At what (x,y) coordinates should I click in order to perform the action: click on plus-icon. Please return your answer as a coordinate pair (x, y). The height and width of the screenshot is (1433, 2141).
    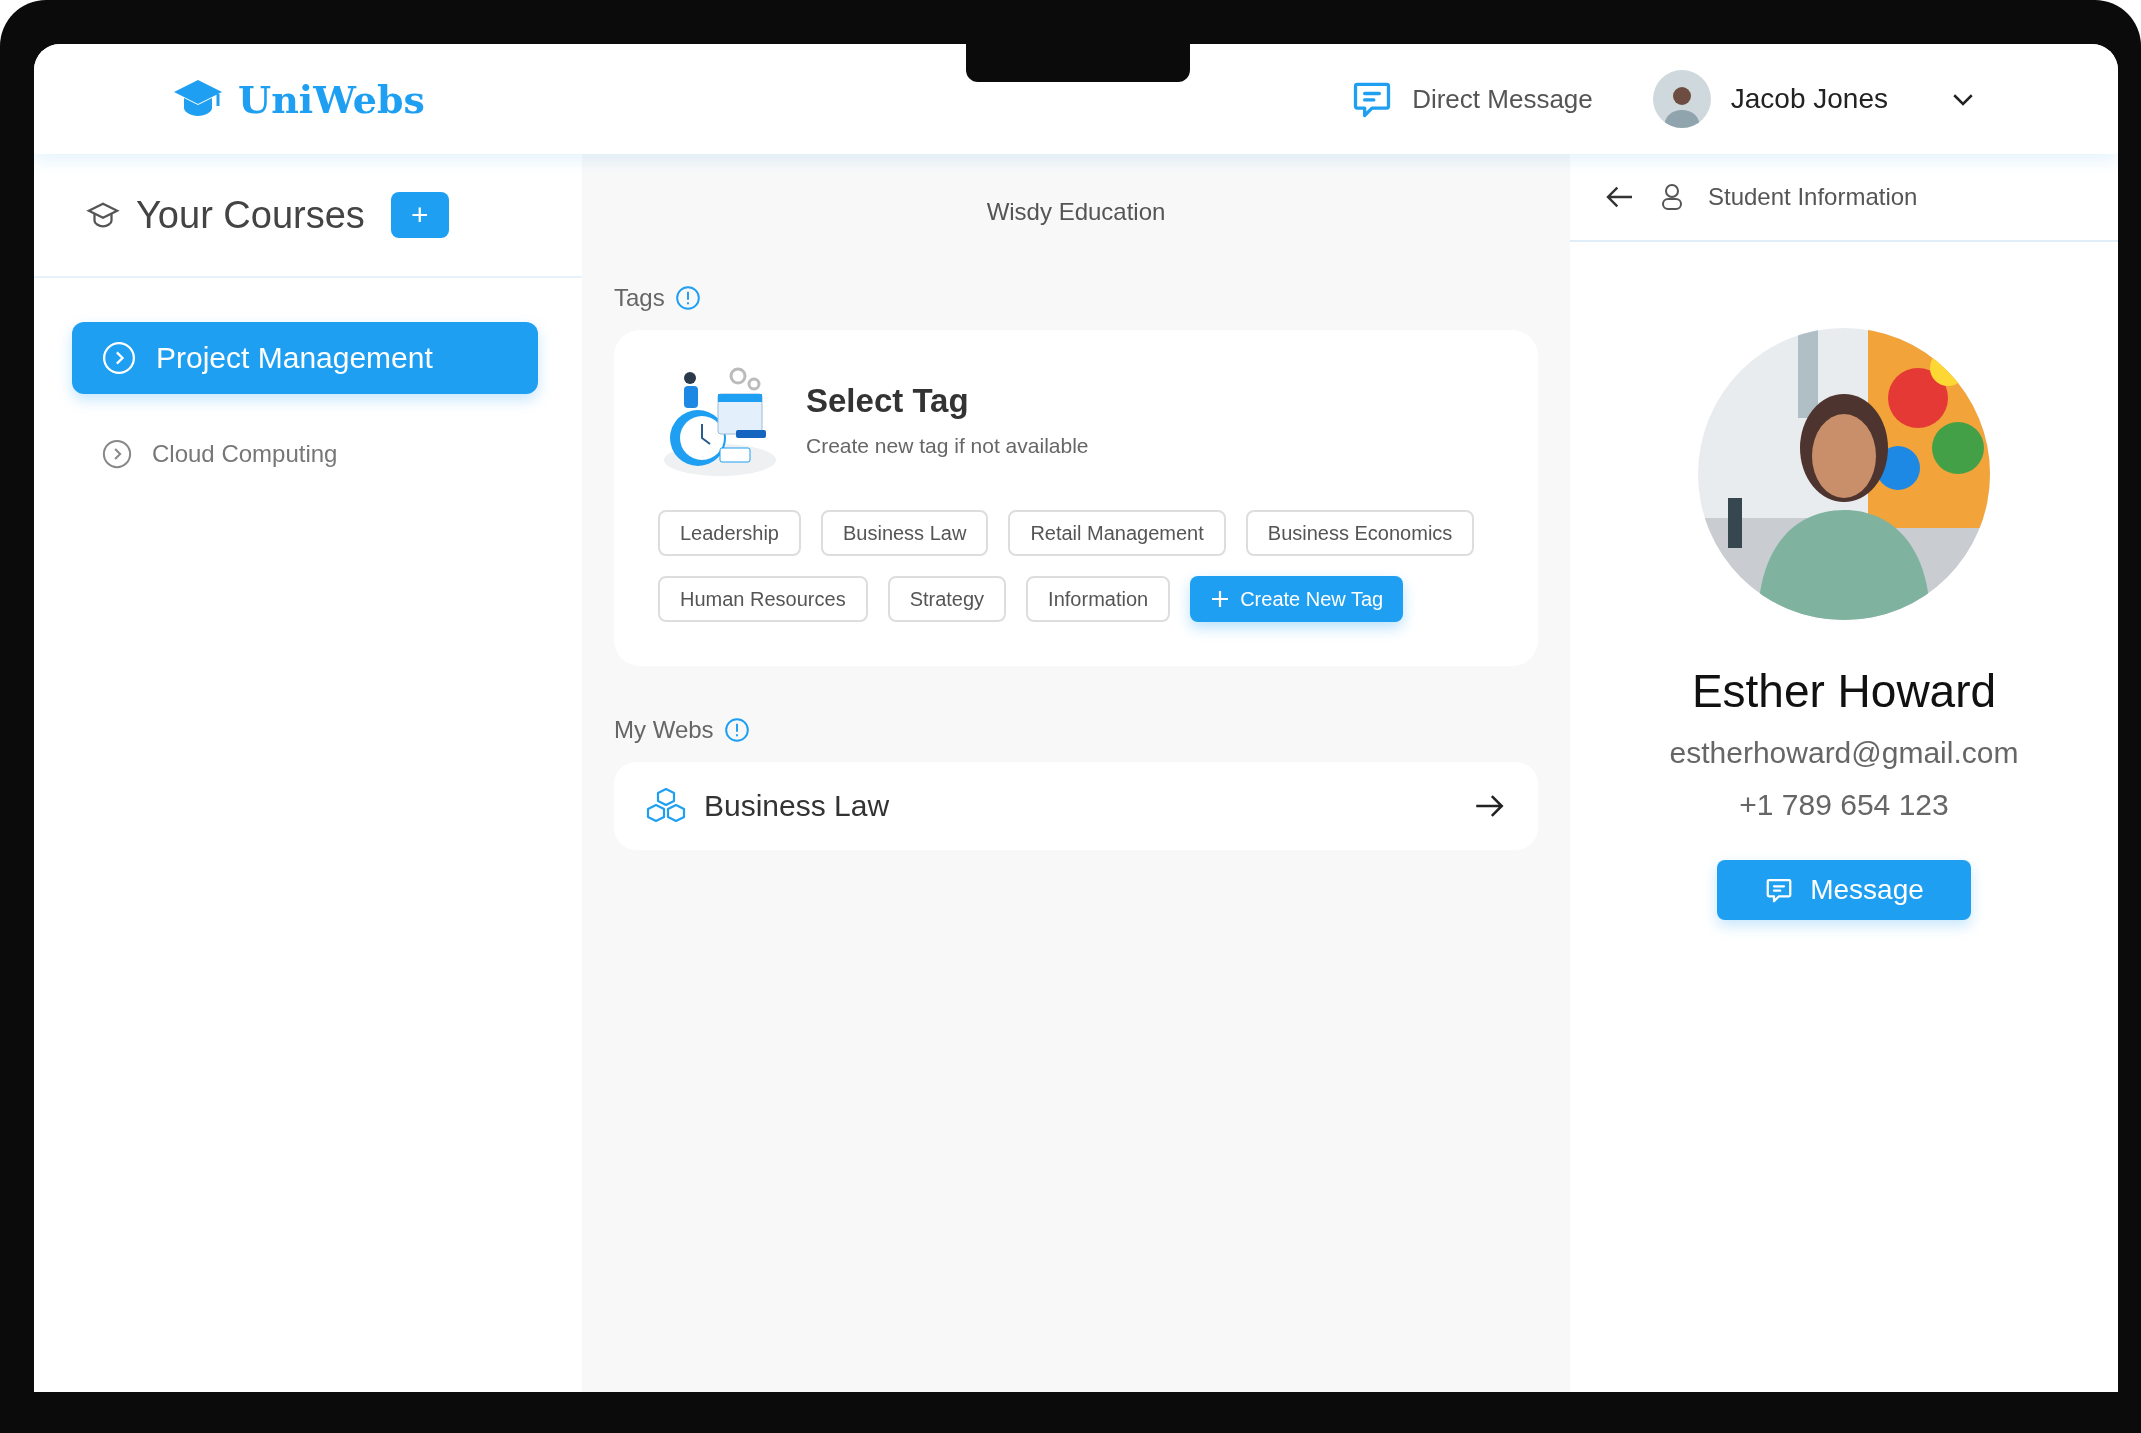
    Looking at the image, I should click on (1220, 599).